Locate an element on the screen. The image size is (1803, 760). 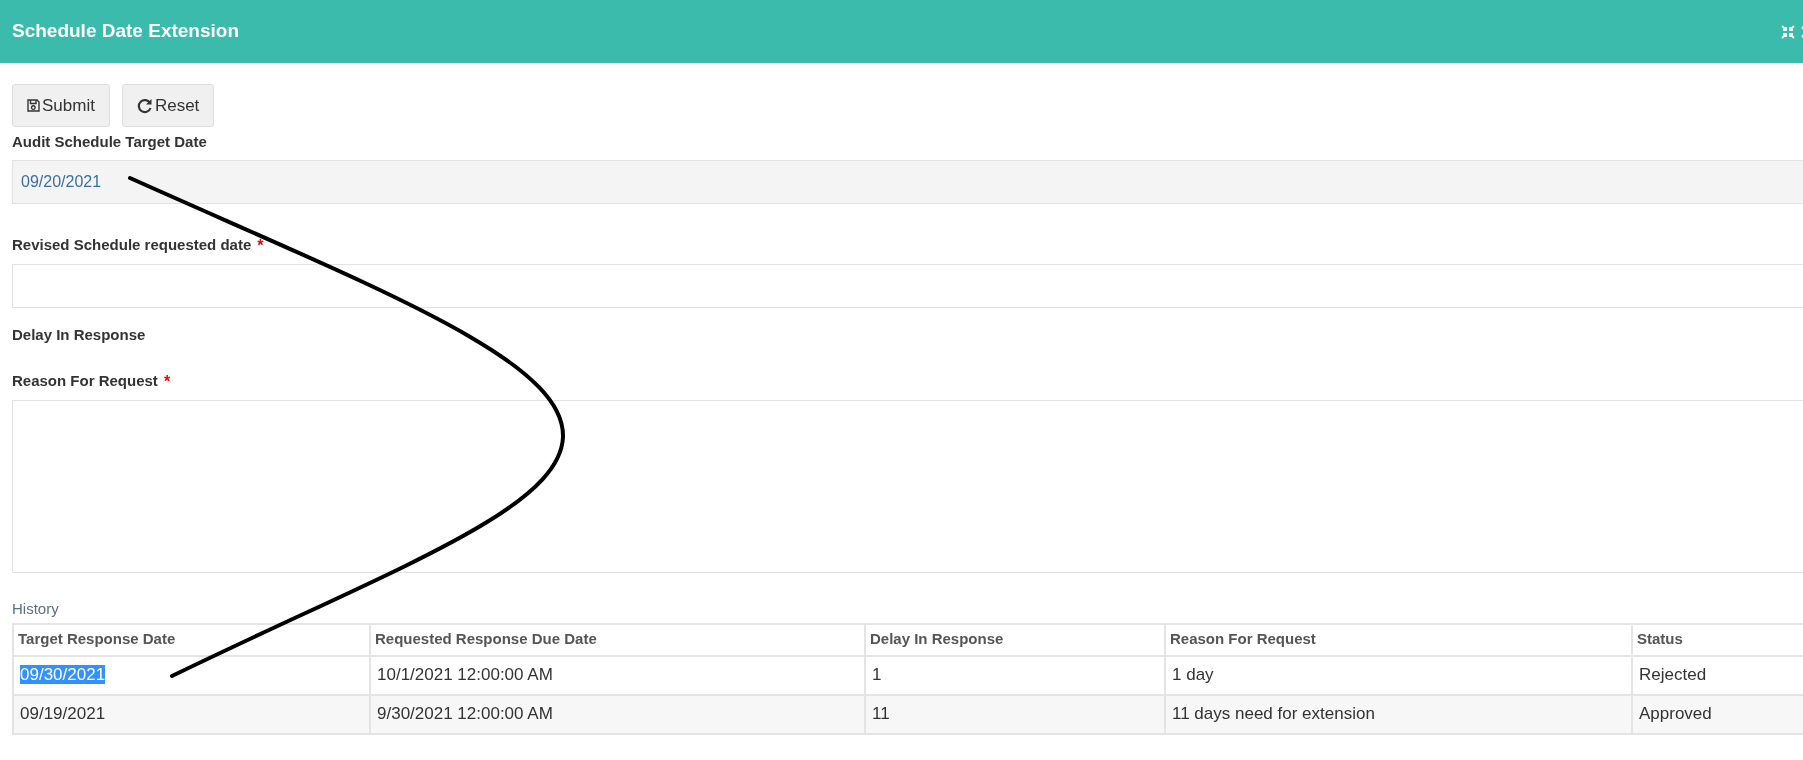
field-label: Audit Schedule Target Date is located at coordinates (109, 142).